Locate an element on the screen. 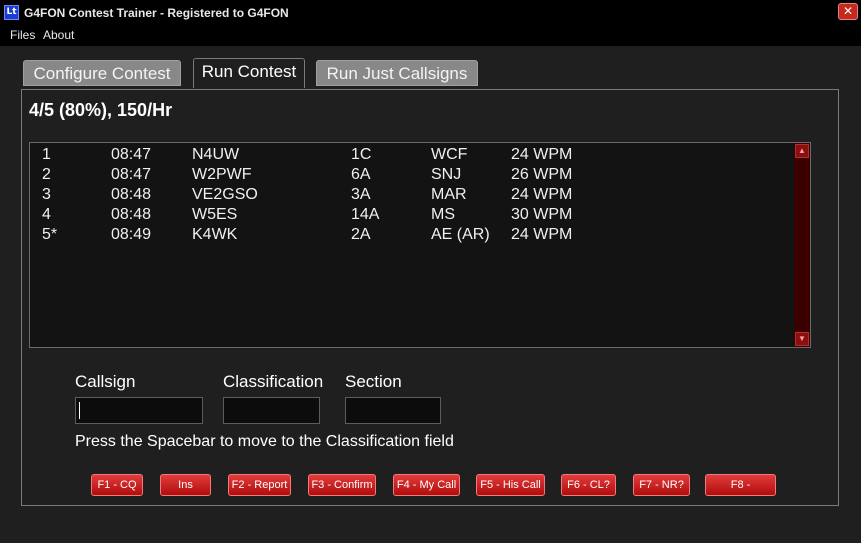 The height and width of the screenshot is (543, 861). ins-button: Ins is located at coordinates (185, 485).